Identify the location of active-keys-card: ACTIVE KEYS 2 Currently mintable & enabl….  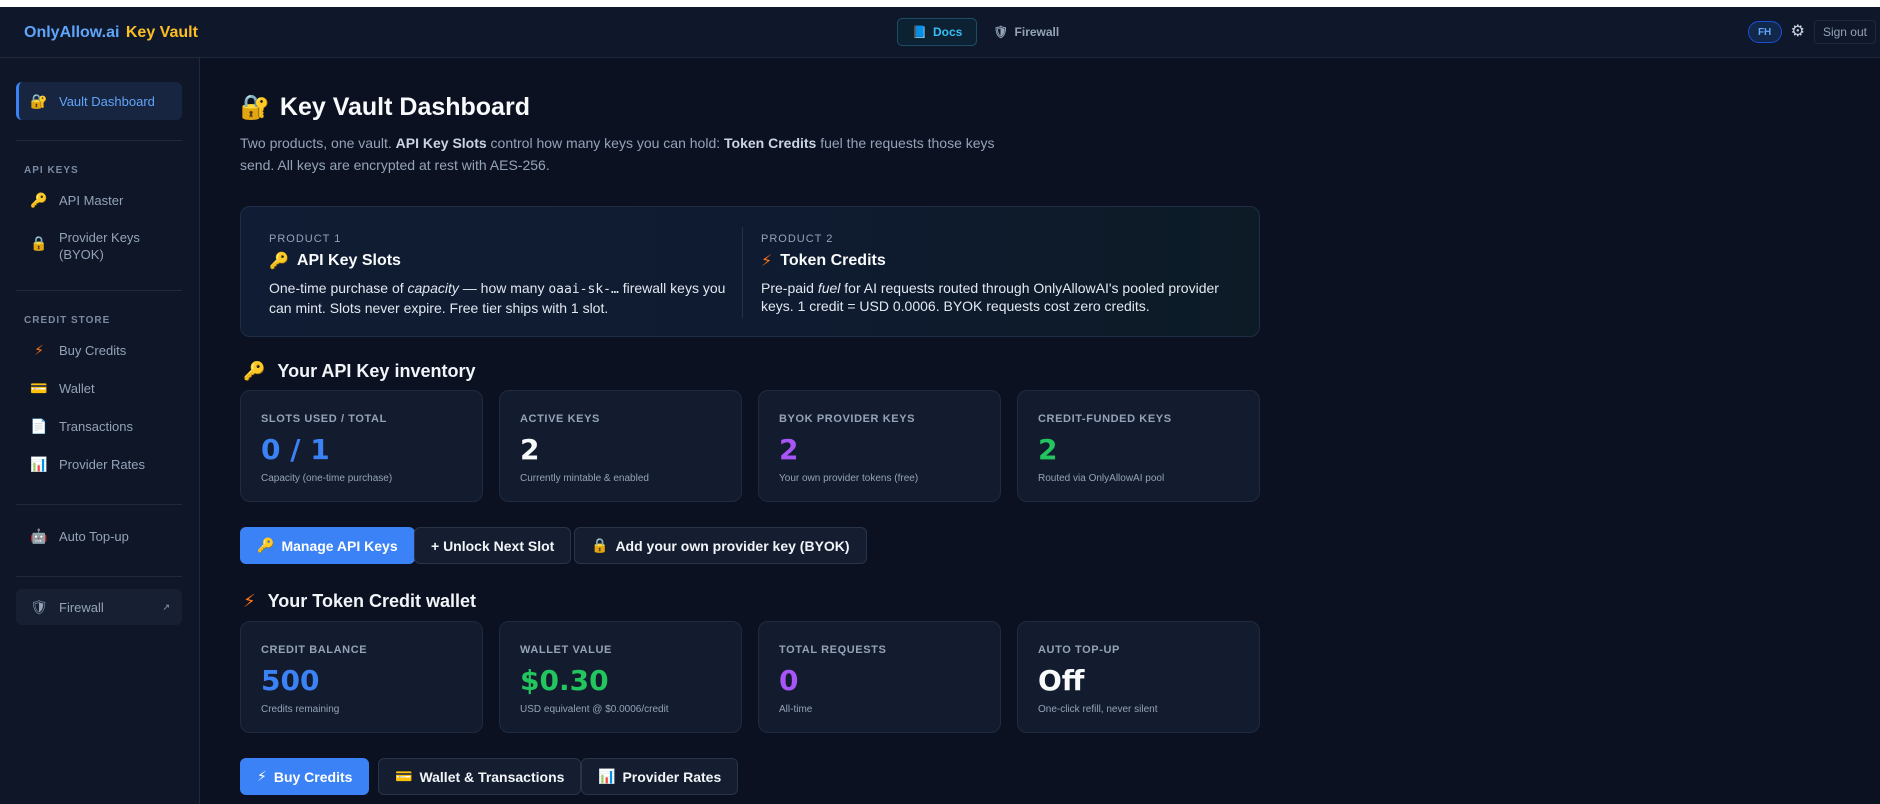
(620, 446).